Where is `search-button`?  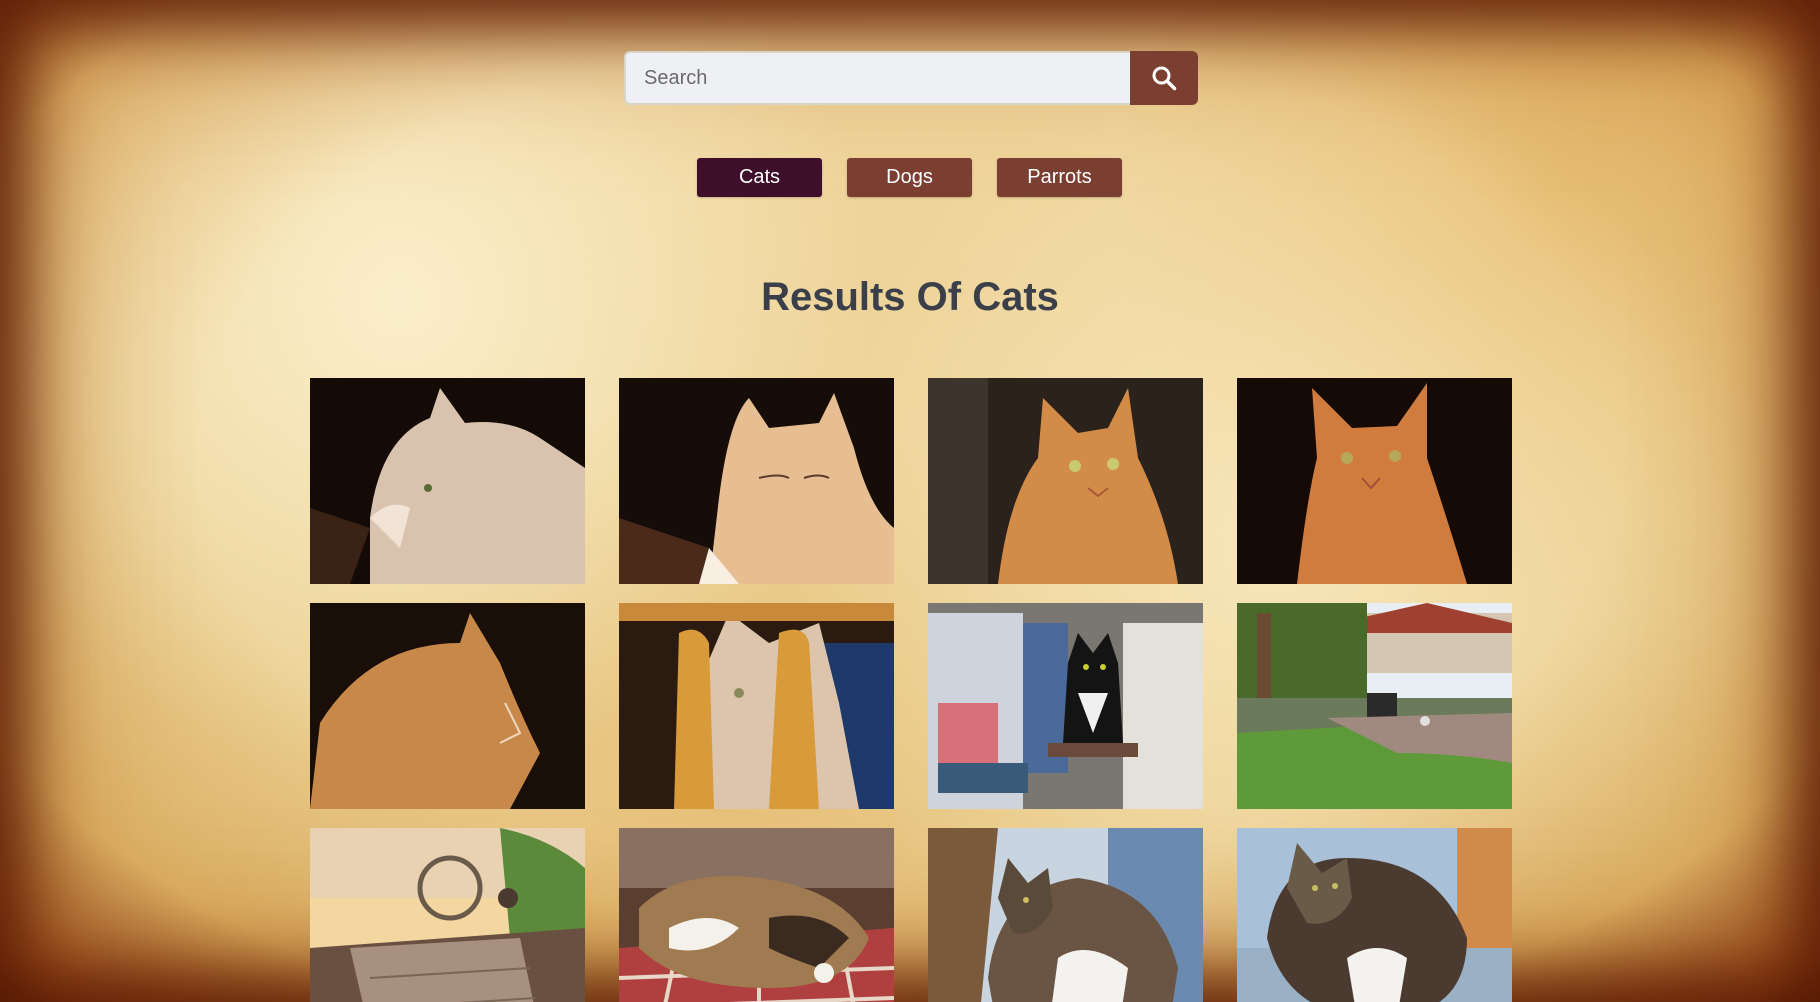
search-button is located at coordinates (1164, 78).